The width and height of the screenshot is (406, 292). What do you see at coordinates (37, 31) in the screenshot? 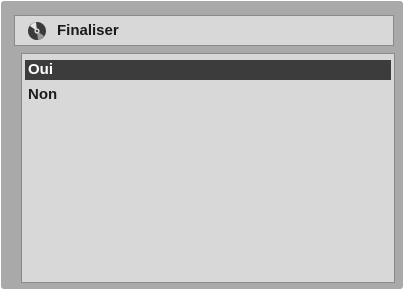
I see `disc-icon` at bounding box center [37, 31].